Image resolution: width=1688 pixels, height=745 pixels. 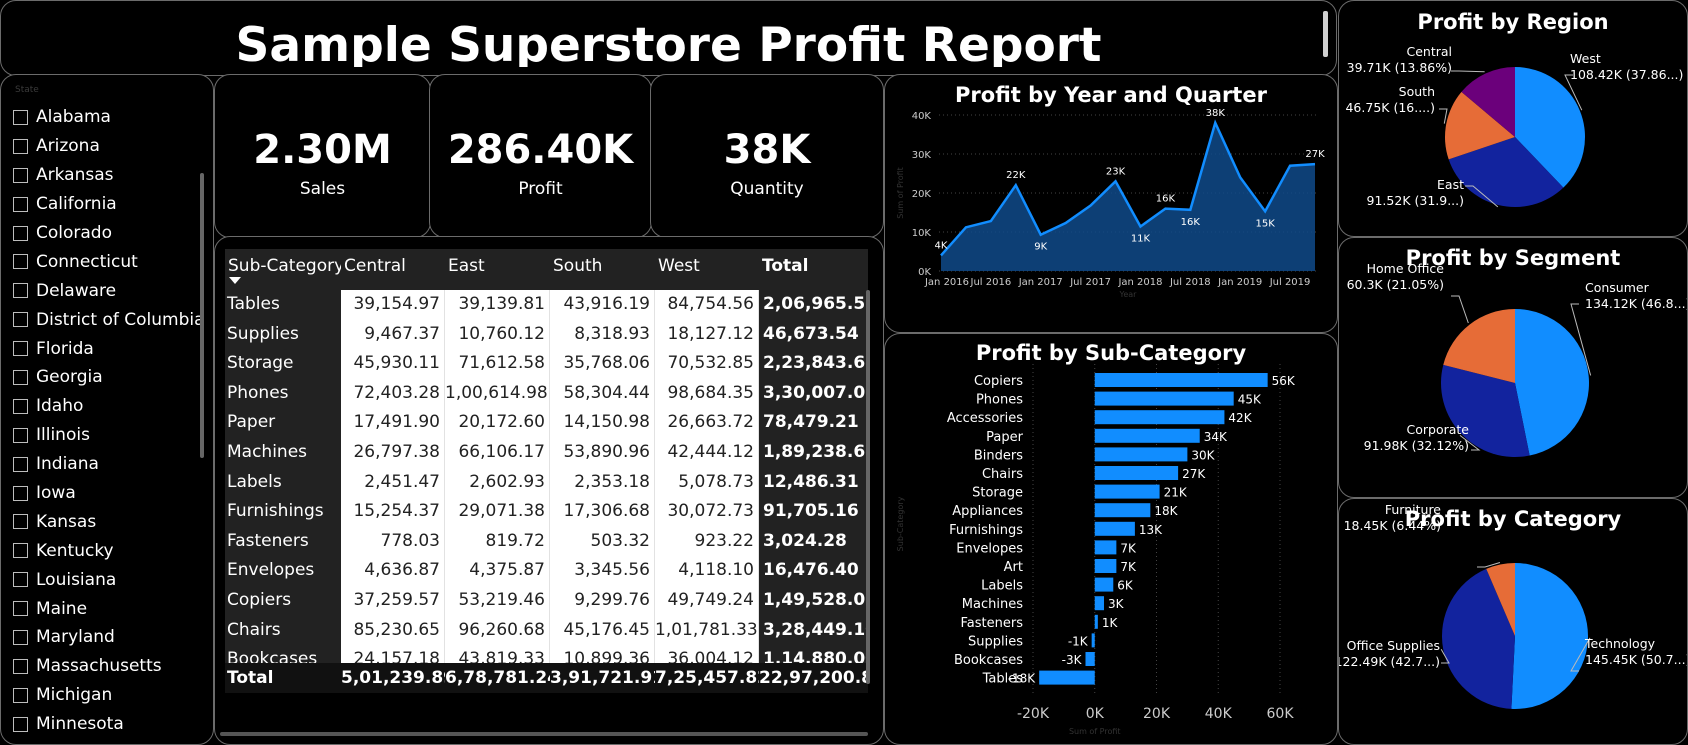 I want to click on slicer-item: Louisiana, so click(x=108, y=579).